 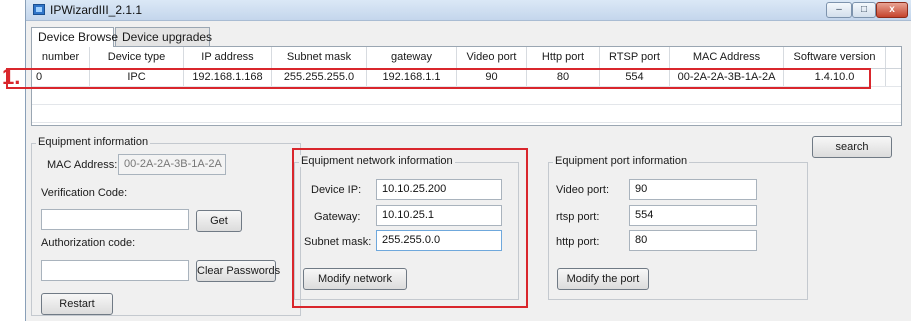 I want to click on verification-code-input, so click(x=115, y=219).